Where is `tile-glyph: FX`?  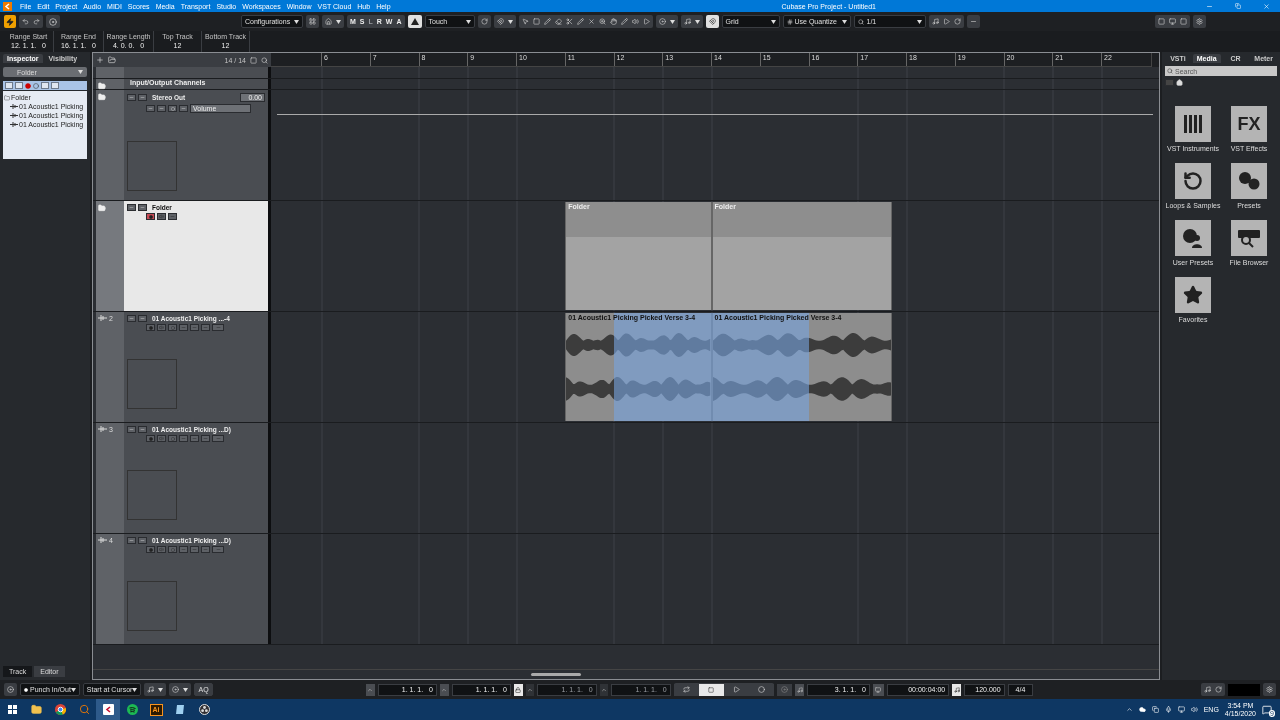
tile-glyph: FX is located at coordinates (1249, 124).